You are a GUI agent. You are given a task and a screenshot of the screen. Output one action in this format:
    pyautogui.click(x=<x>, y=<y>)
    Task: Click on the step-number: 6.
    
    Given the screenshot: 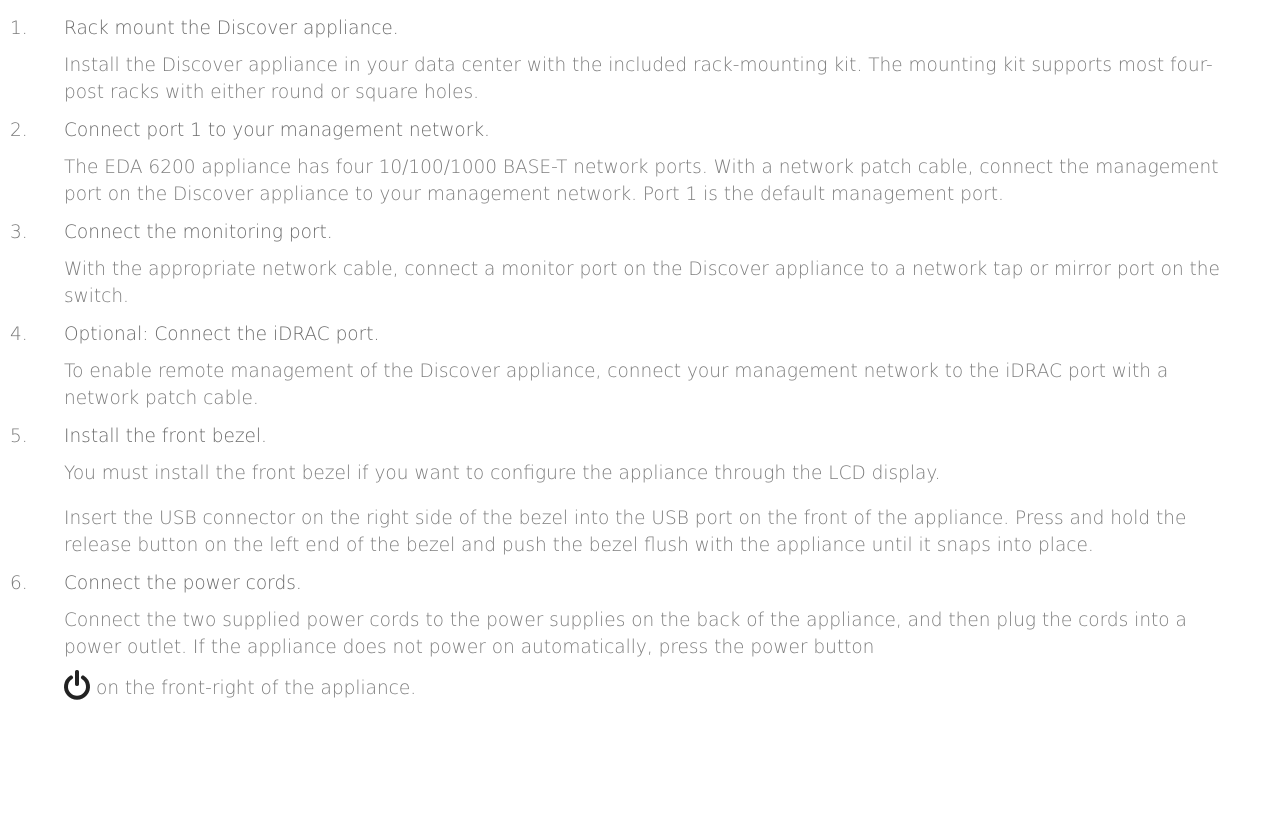 What is the action you would take?
    pyautogui.click(x=19, y=583)
    